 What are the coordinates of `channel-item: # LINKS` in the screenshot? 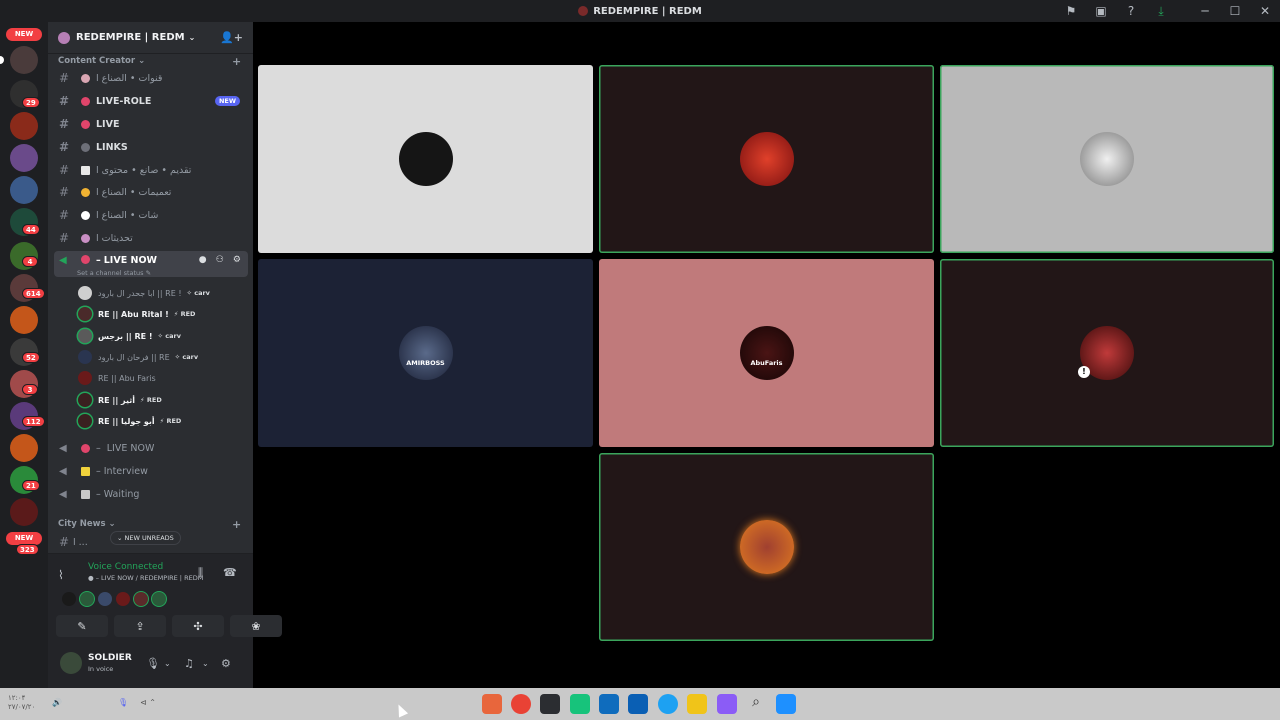 It's located at (151, 147).